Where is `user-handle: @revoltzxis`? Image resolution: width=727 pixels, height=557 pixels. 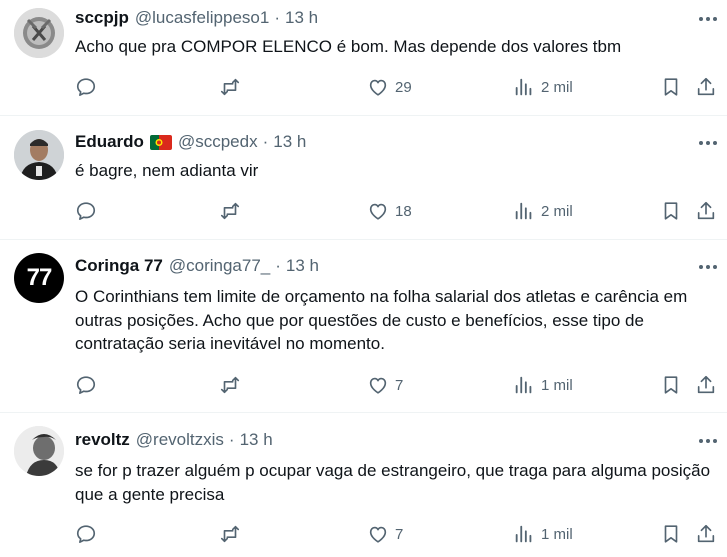
user-handle: @revoltzxis is located at coordinates (180, 440).